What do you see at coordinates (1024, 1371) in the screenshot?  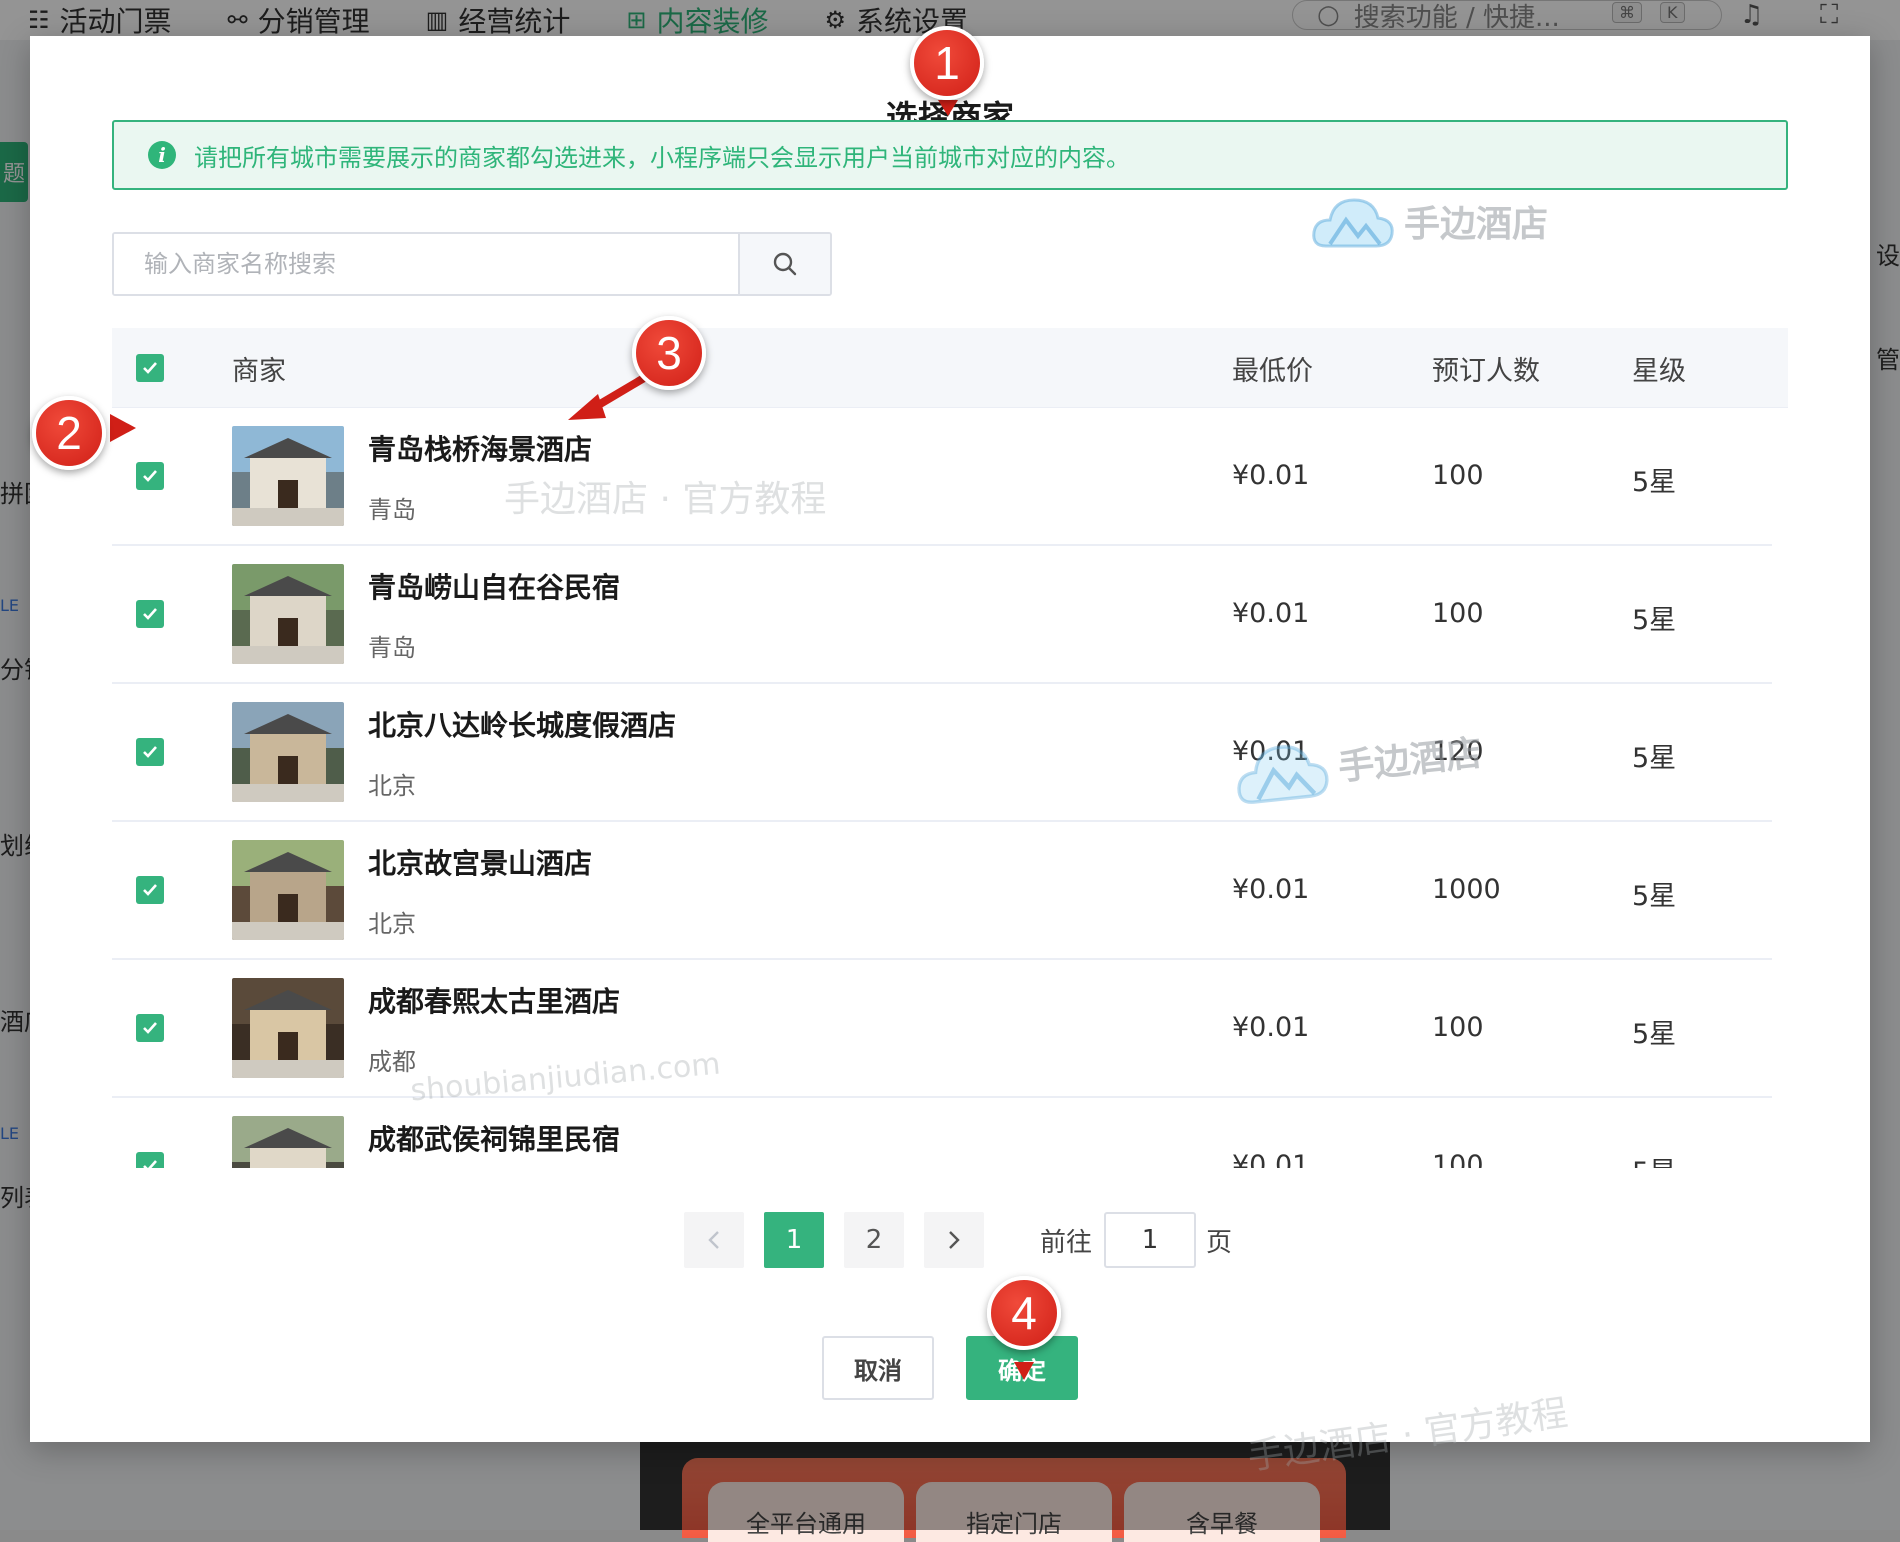 I see `badge-4-pointer` at bounding box center [1024, 1371].